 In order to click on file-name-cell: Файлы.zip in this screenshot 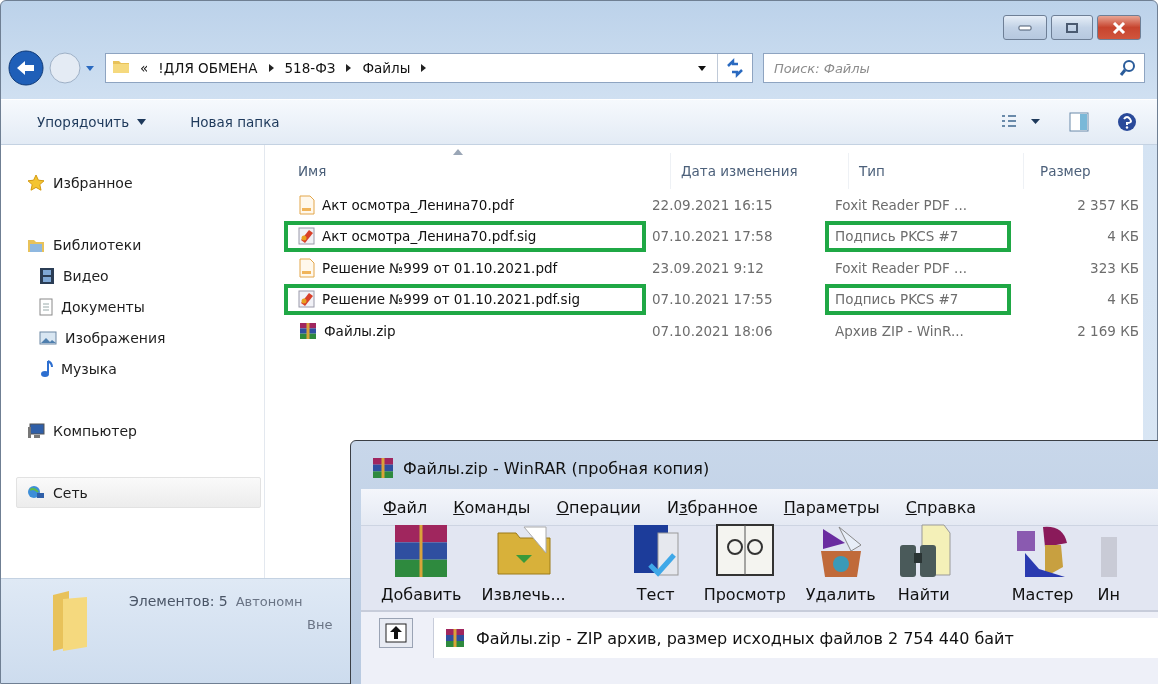, I will do `click(465, 331)`.